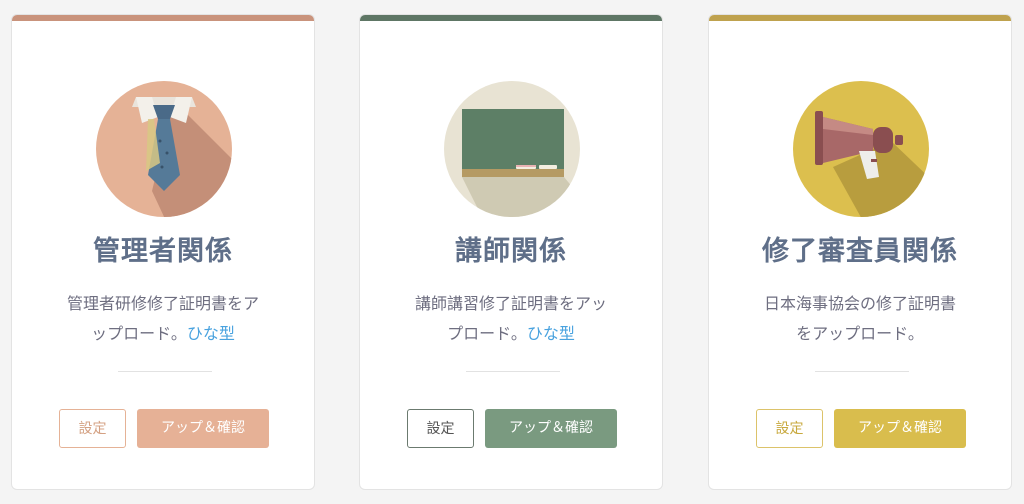 Image resolution: width=1024 pixels, height=504 pixels. Describe the element at coordinates (512, 149) in the screenshot. I see `blackboard-icon` at that location.